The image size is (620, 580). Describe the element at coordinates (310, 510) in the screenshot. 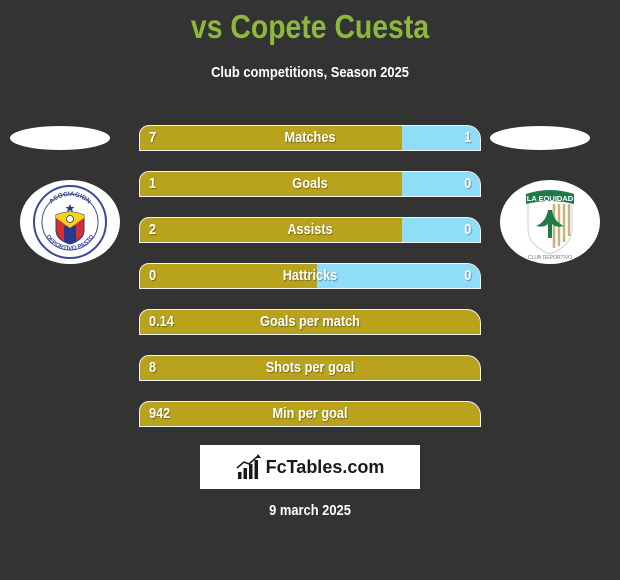

I see `match-date: 9 march 2025` at that location.